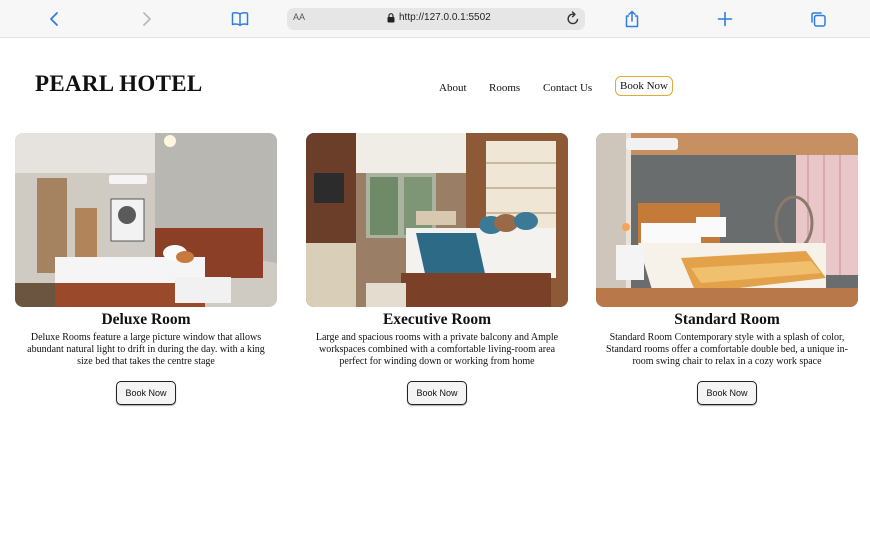 This screenshot has width=870, height=544. I want to click on nav-contact-link: Contact Us, so click(567, 88).